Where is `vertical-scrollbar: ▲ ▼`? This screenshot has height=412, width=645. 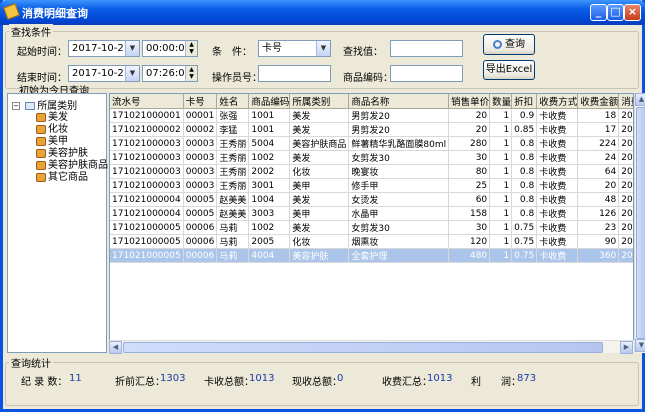 vertical-scrollbar: ▲ ▼ is located at coordinates (639, 223).